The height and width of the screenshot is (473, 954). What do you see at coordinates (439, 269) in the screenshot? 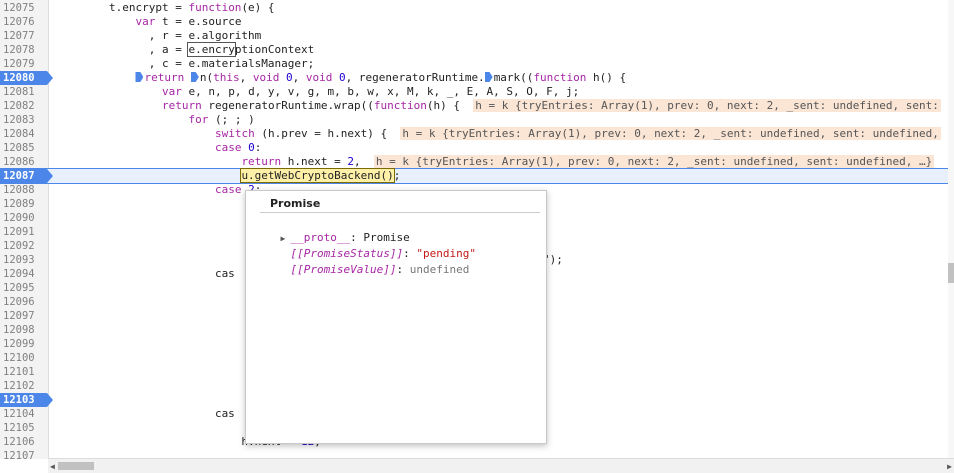
I see `promise-value-value: undefined` at bounding box center [439, 269].